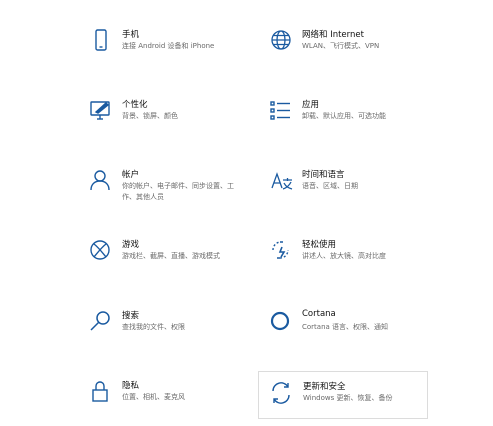 Image resolution: width=493 pixels, height=426 pixels. What do you see at coordinates (178, 191) in the screenshot?
I see `tile-description: 你的帐户、电子邮件、同步设置、工作、其他人员` at bounding box center [178, 191].